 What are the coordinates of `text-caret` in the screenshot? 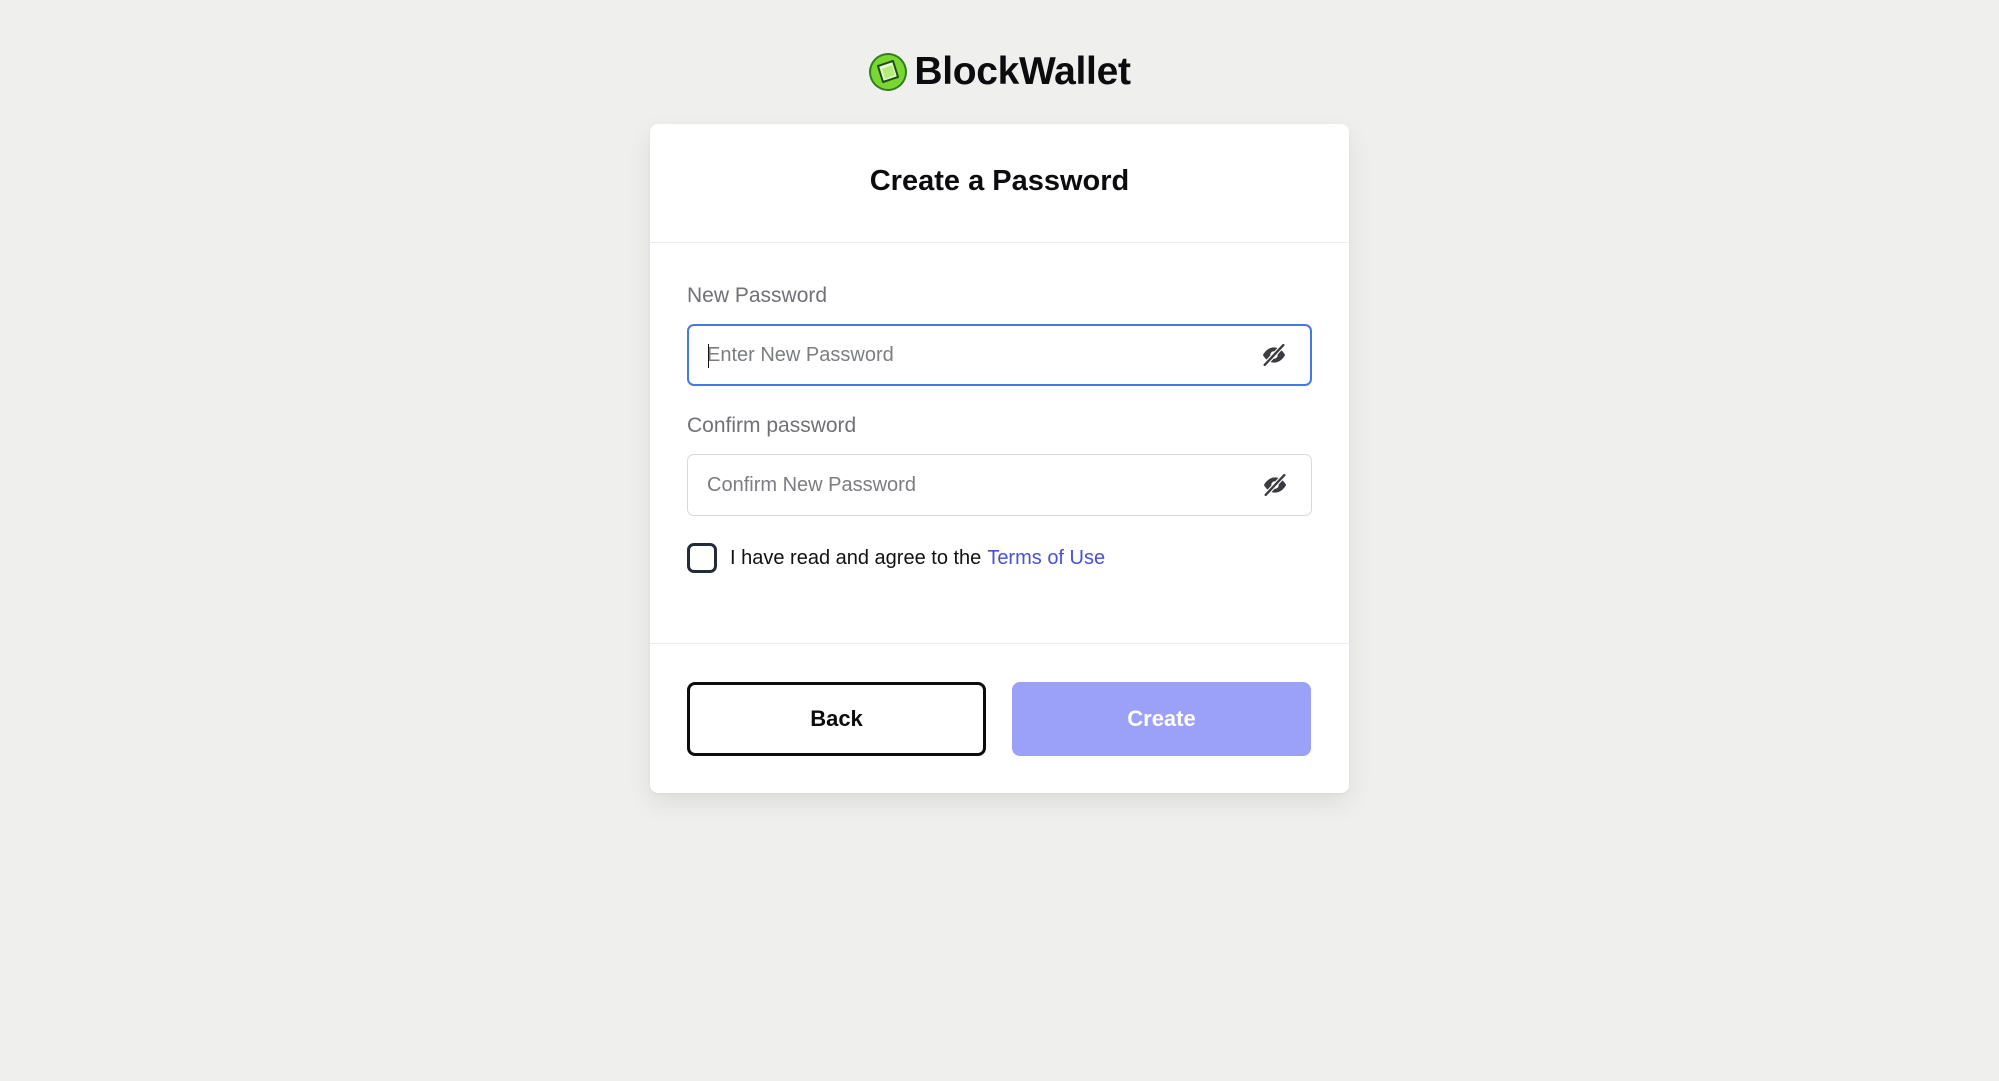 It's located at (708, 356).